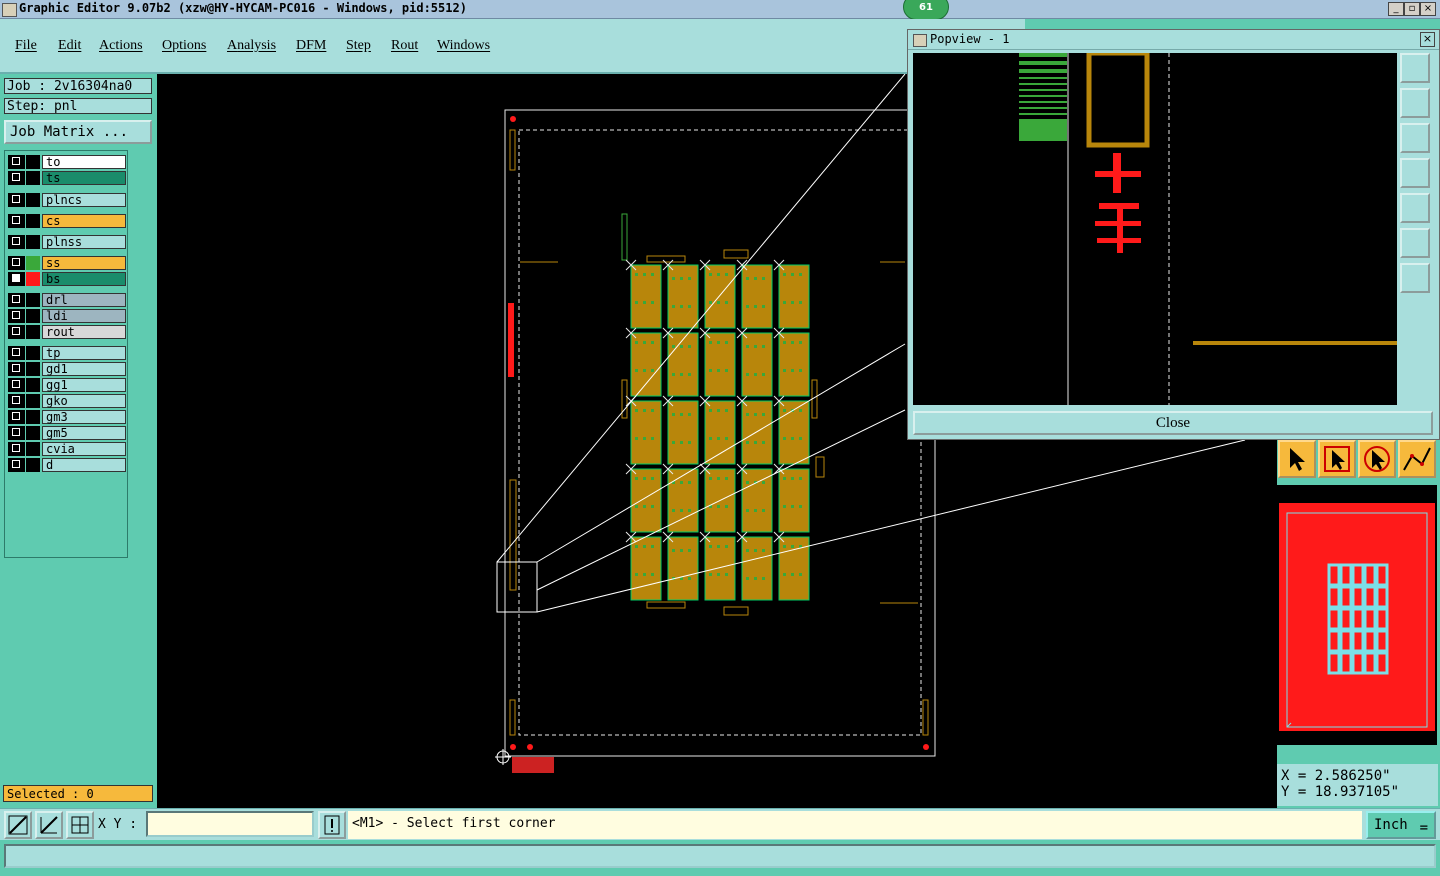 The width and height of the screenshot is (1440, 876). I want to click on layer-name: gd1, so click(84, 369).